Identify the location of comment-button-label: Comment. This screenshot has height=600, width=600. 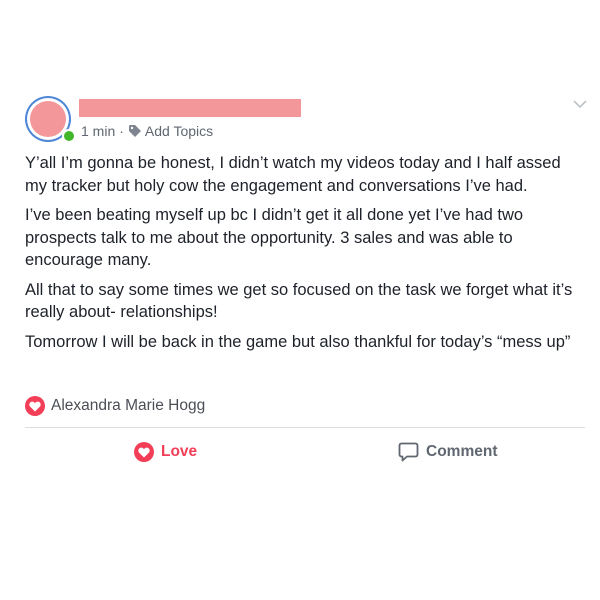
(462, 451).